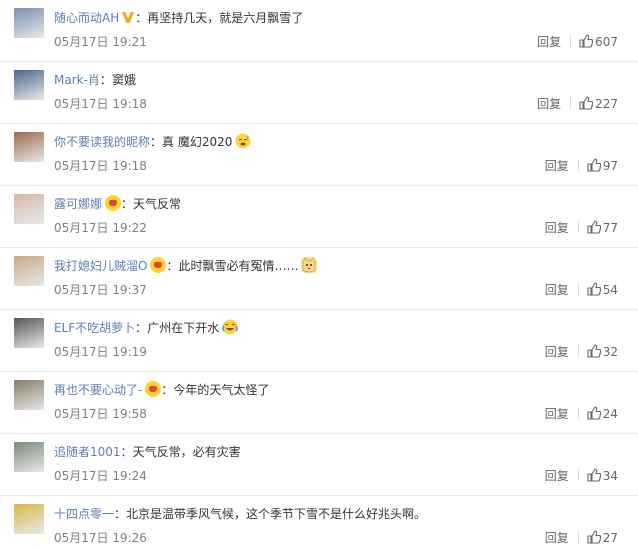 The image size is (638, 550). I want to click on like-button: 24, so click(602, 414).